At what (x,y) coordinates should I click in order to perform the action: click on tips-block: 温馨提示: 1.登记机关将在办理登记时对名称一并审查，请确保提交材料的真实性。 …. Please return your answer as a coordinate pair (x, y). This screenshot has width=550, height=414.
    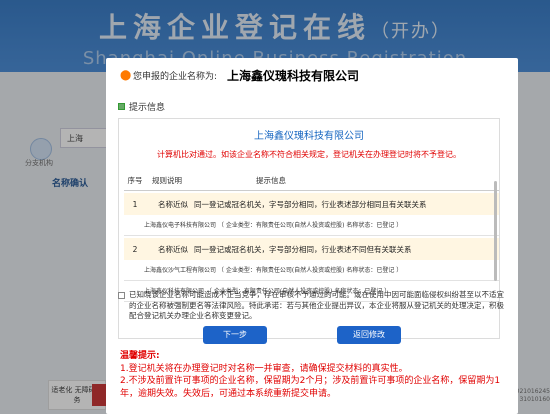
    Looking at the image, I should click on (315, 375).